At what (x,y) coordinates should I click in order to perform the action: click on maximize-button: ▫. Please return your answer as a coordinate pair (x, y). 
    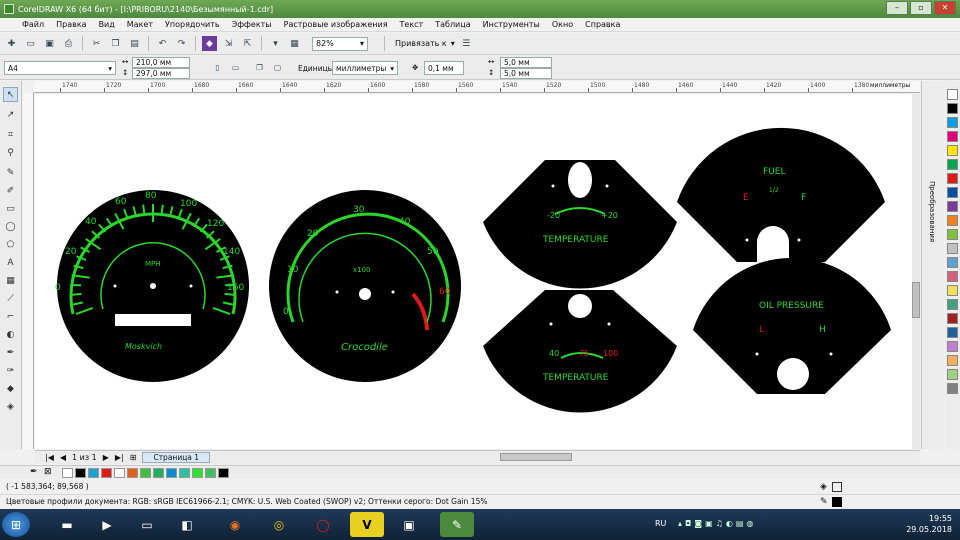
    Looking at the image, I should click on (921, 8).